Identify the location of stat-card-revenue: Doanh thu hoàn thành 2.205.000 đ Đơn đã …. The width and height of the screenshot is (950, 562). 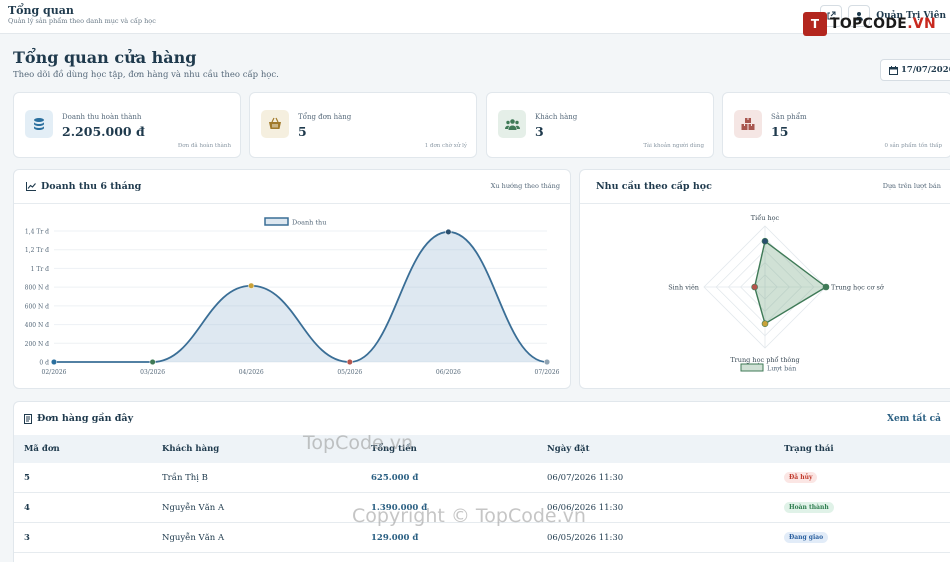
(127, 125).